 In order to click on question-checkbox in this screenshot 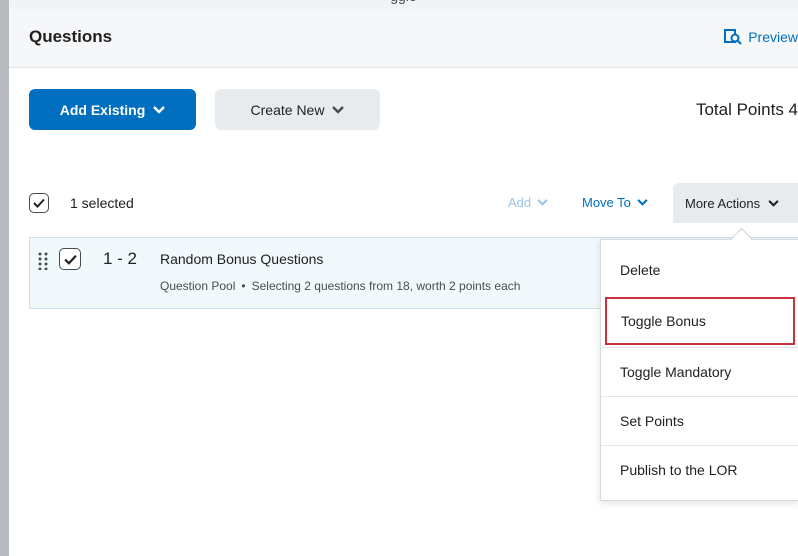, I will do `click(70, 259)`.